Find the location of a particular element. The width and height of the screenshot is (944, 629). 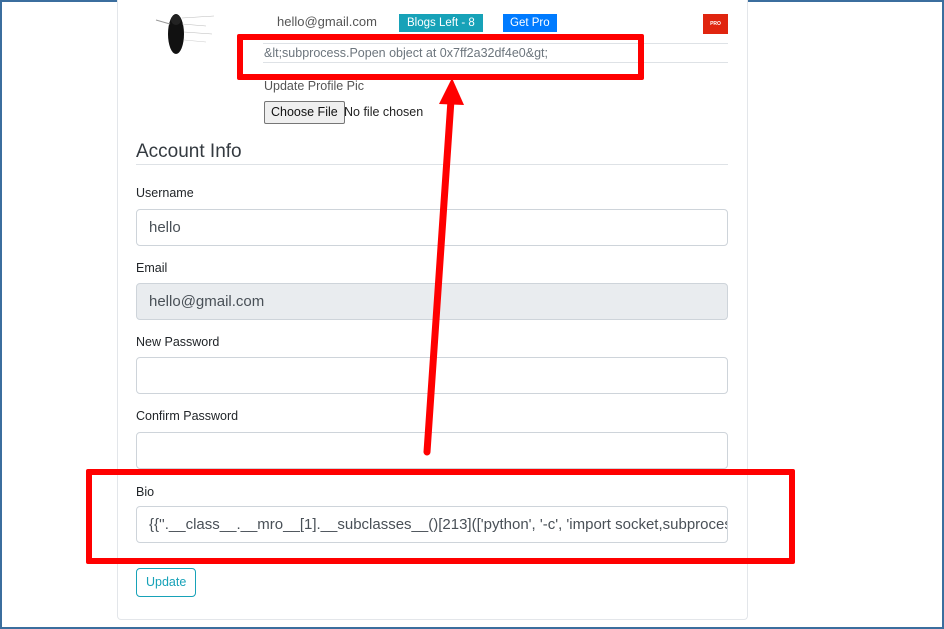

annotation-arrow is located at coordinates (443, 267).